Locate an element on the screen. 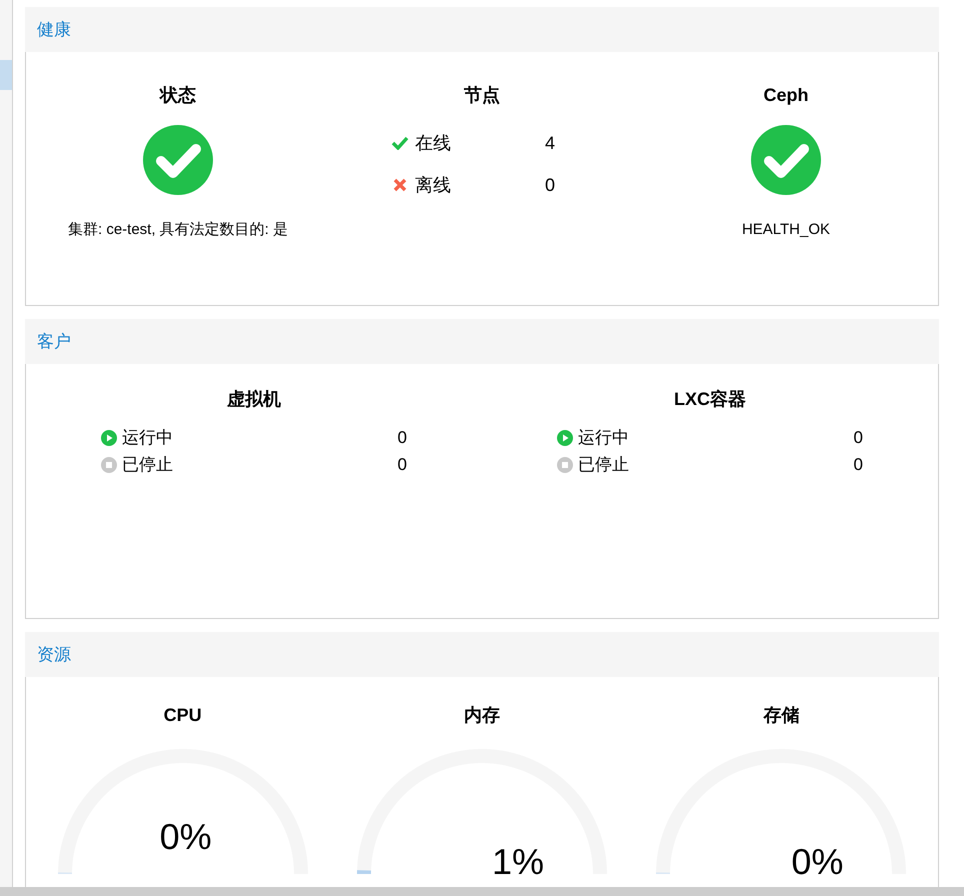  ceph-title: Ceph is located at coordinates (786, 95).